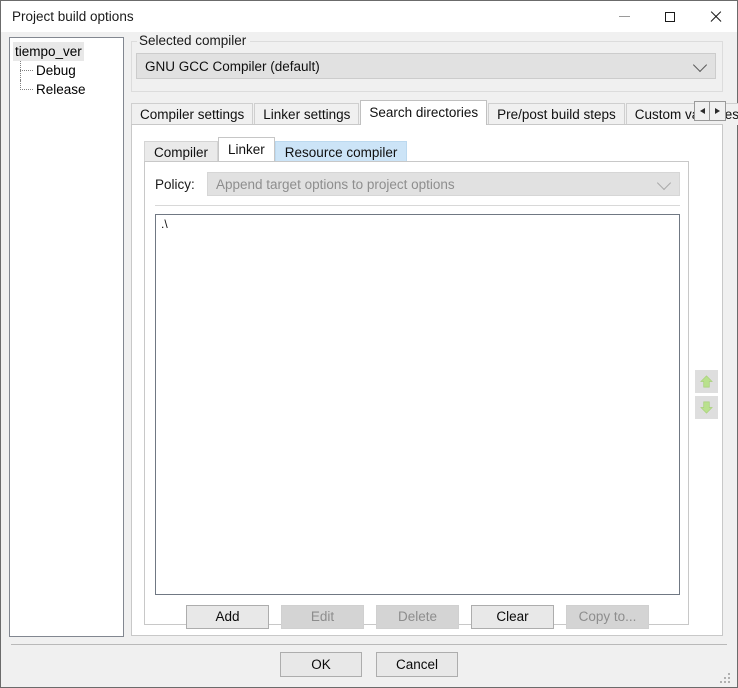 The width and height of the screenshot is (738, 688). I want to click on minimize-button, so click(624, 16).